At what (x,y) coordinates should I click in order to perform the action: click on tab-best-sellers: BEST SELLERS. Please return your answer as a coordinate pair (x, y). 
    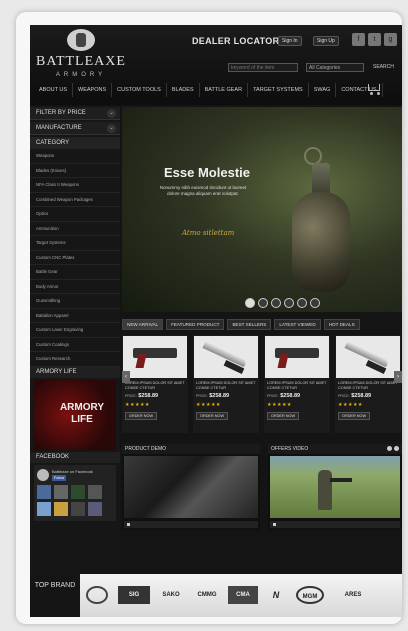
    Looking at the image, I should click on (249, 324).